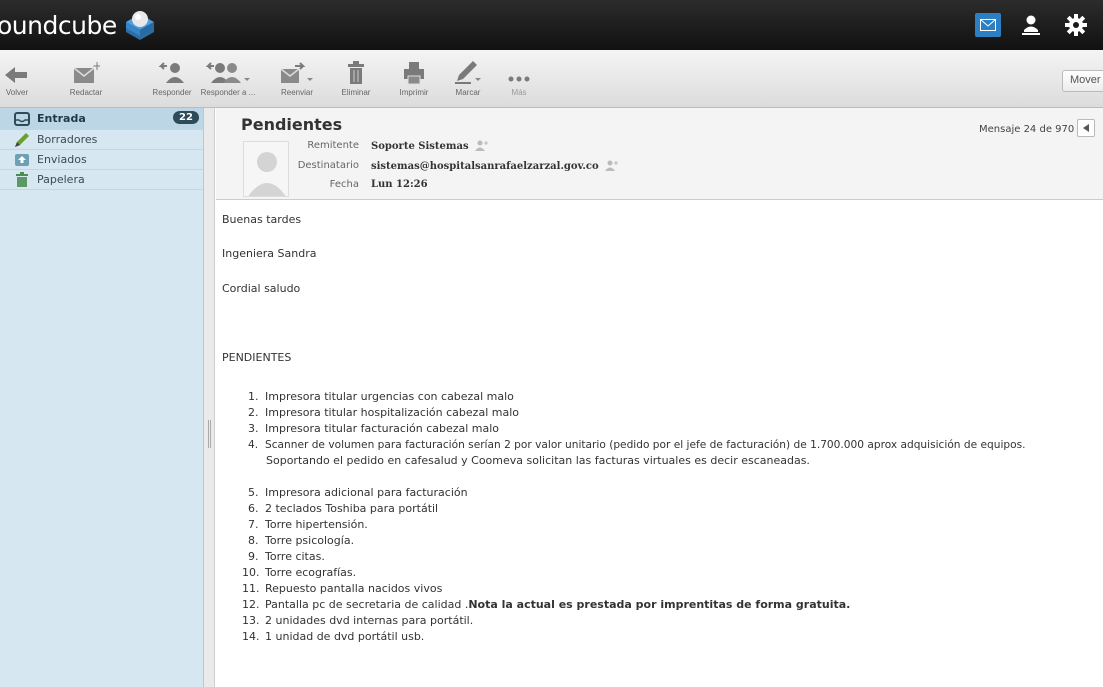 The height and width of the screenshot is (687, 1103). What do you see at coordinates (253, 556) in the screenshot?
I see `item-number: 9.` at bounding box center [253, 556].